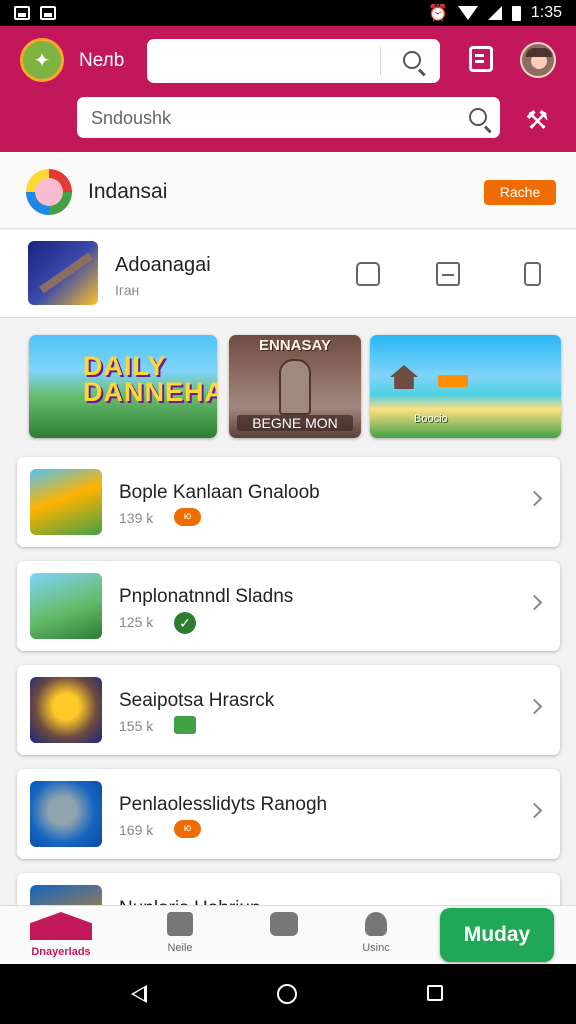 The height and width of the screenshot is (1024, 576). Describe the element at coordinates (380, 61) in the screenshot. I see `search-divider` at that location.